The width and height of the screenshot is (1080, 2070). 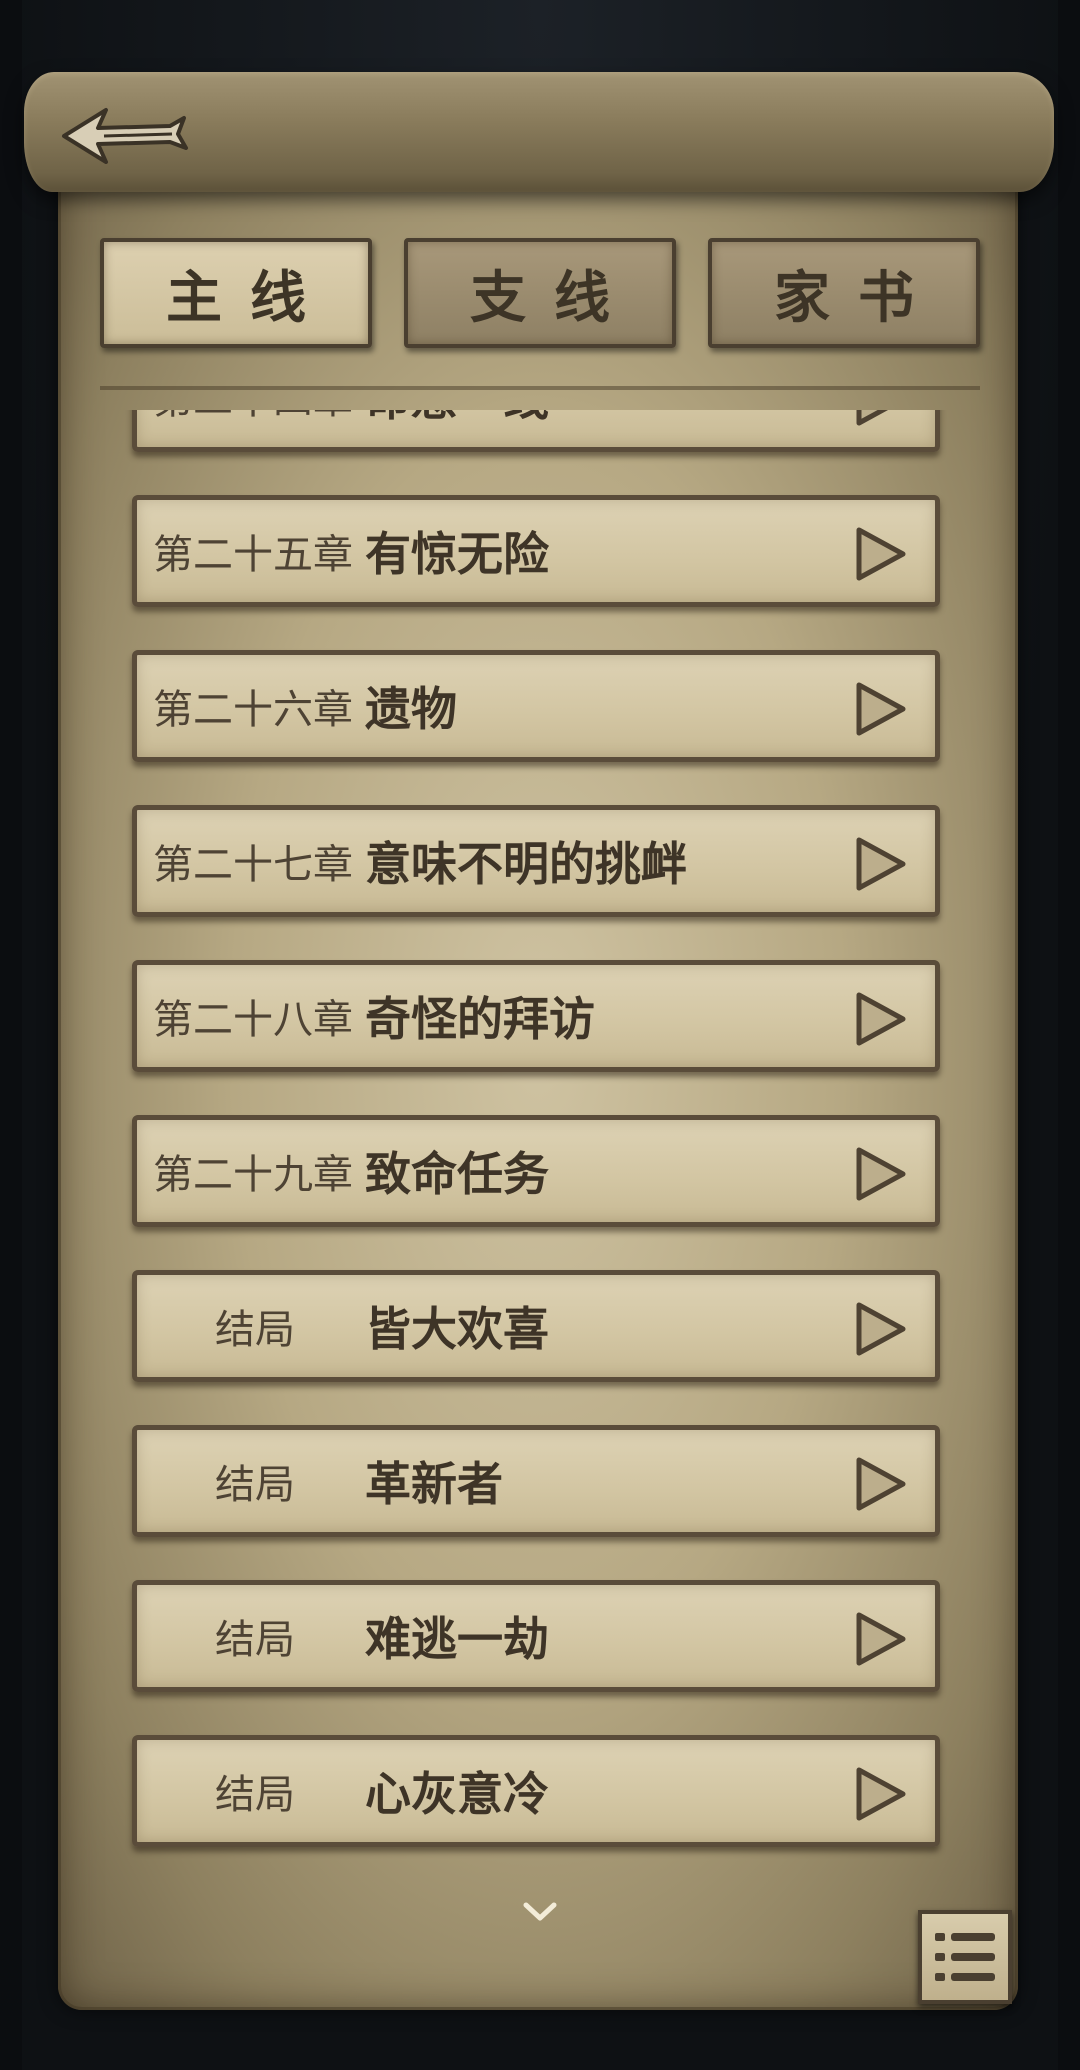 I want to click on list-menu-icon, so click(x=965, y=1957).